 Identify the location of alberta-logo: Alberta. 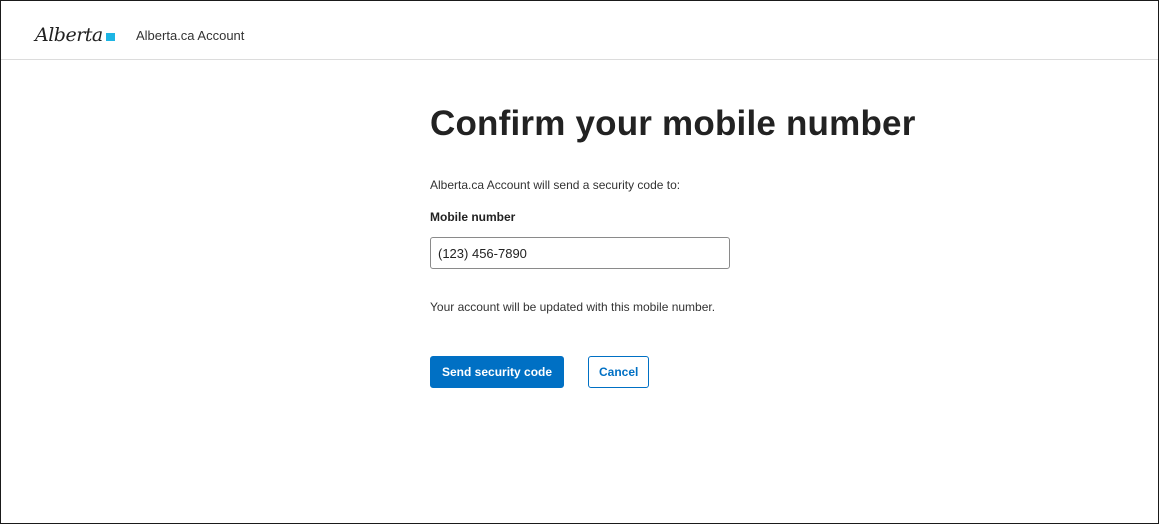
(75, 35).